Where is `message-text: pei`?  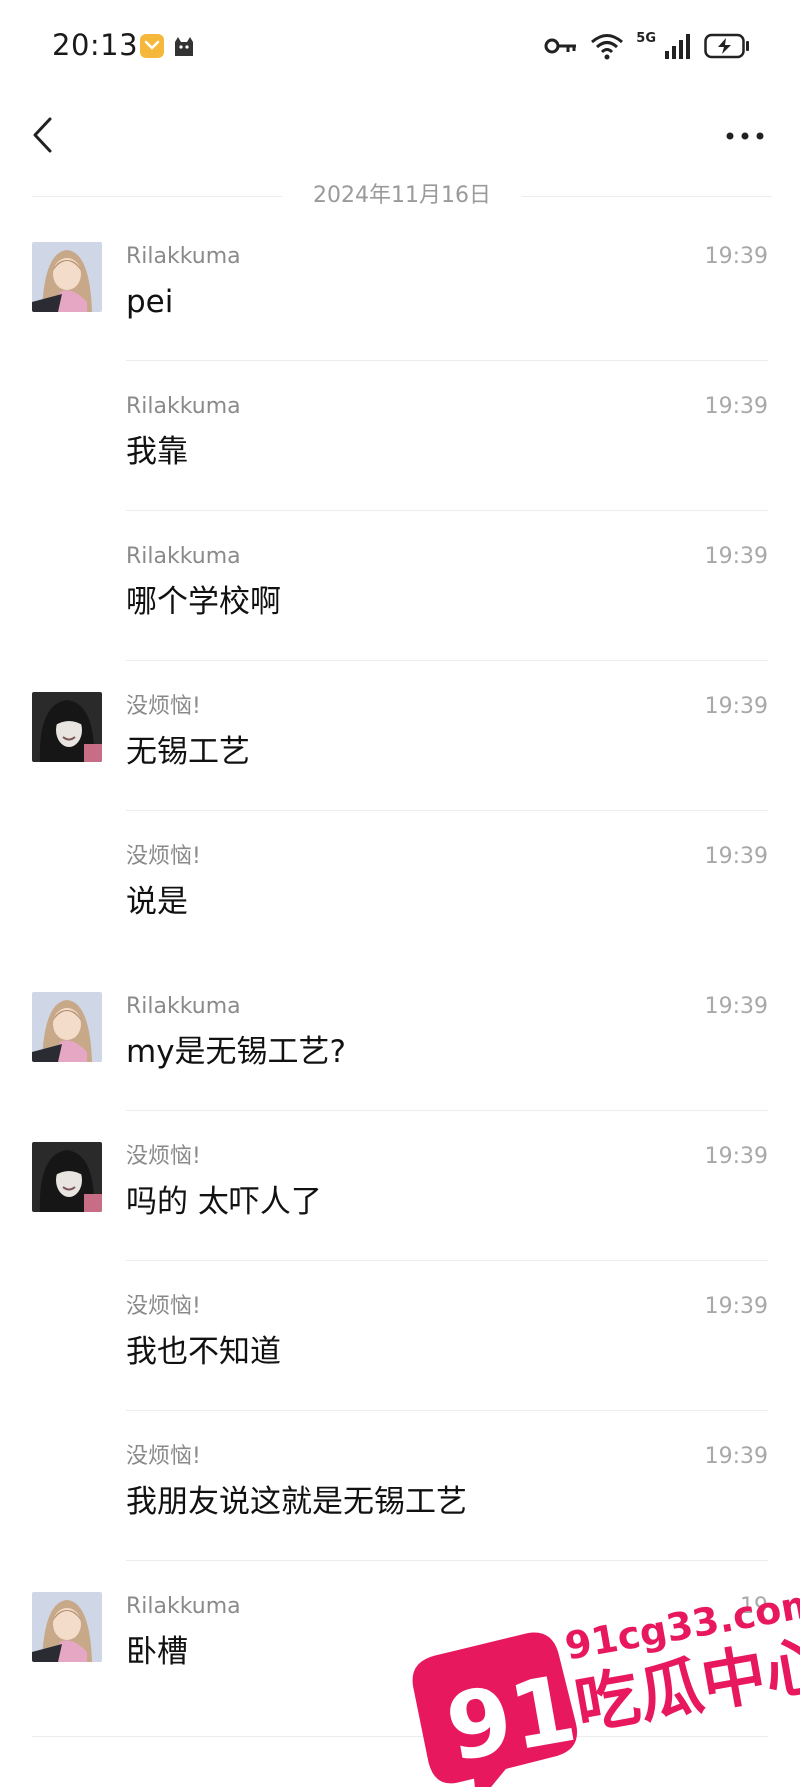 message-text: pei is located at coordinates (150, 302).